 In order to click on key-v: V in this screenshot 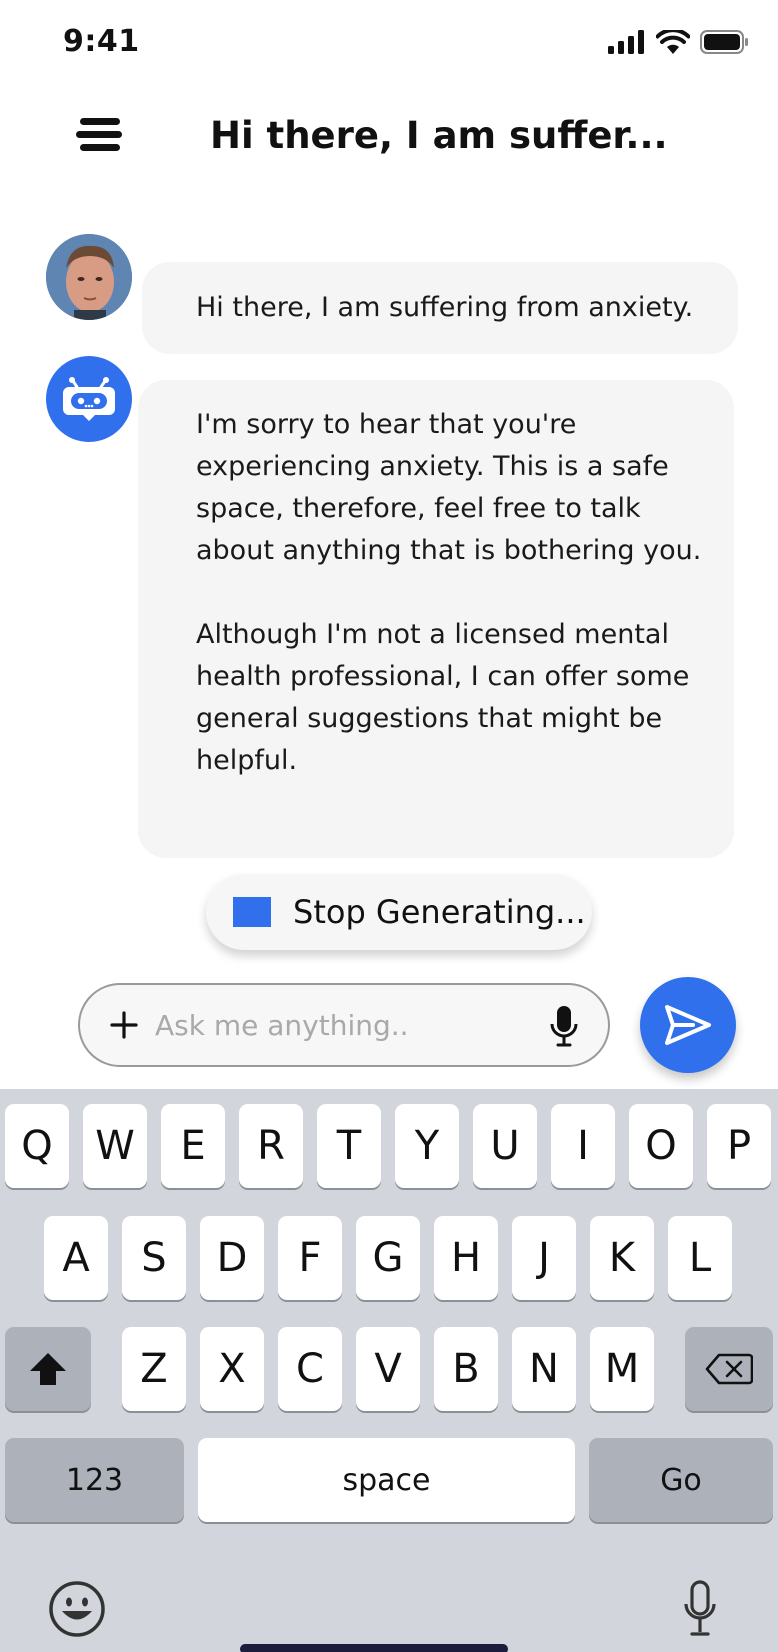, I will do `click(388, 1369)`.